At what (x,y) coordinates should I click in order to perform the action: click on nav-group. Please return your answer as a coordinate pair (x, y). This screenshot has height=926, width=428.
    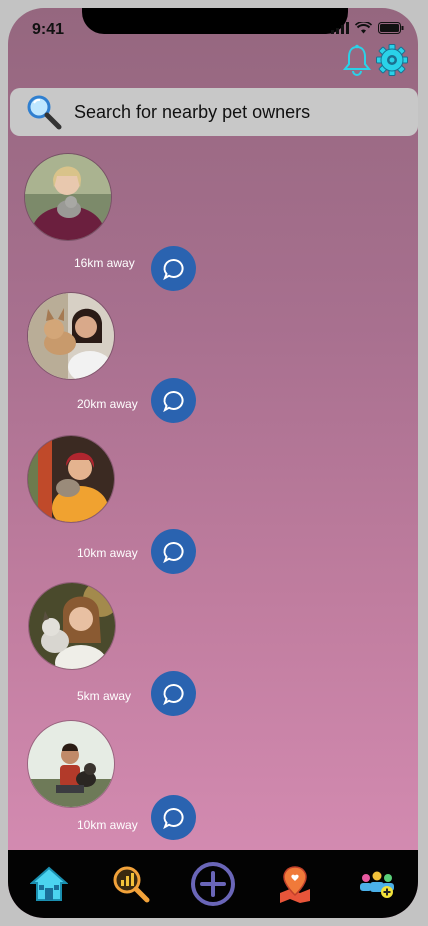
    Looking at the image, I should click on (377, 884).